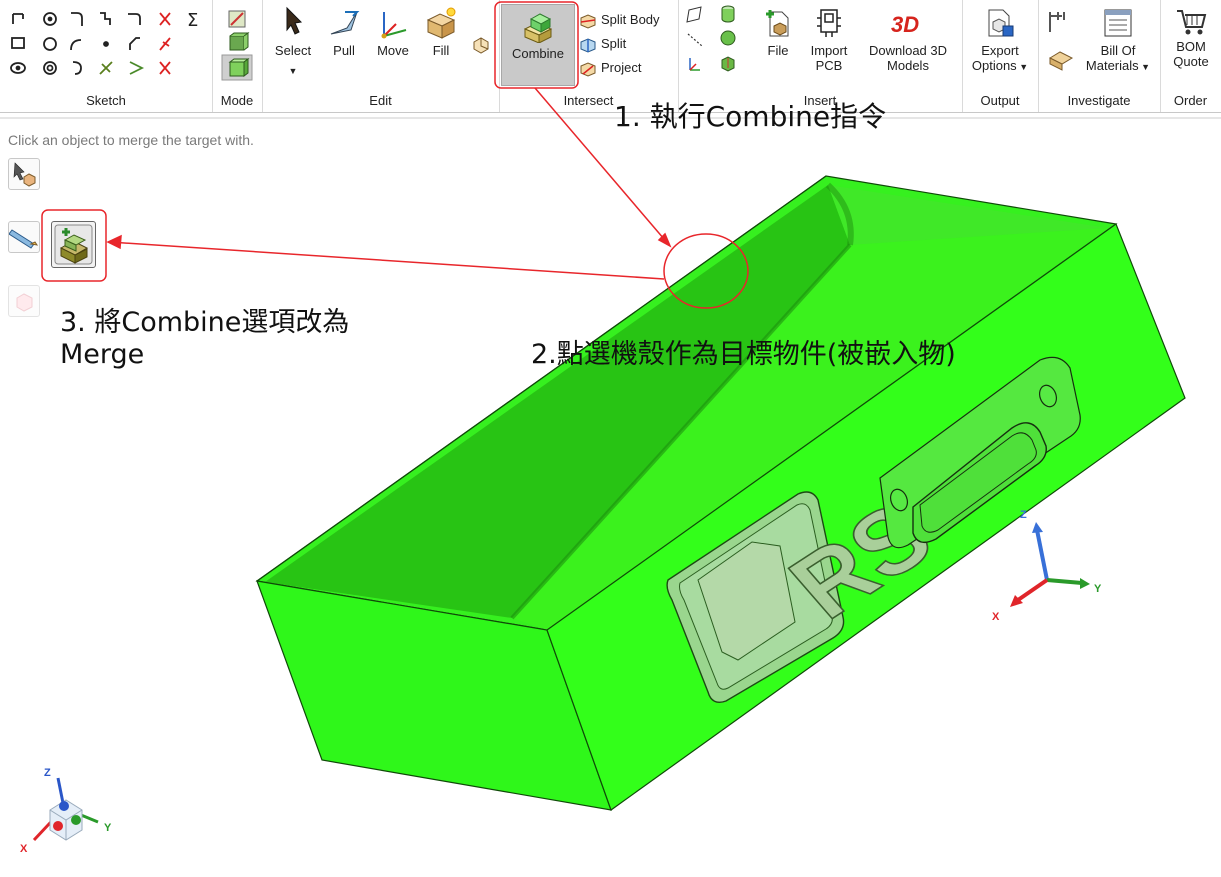 The height and width of the screenshot is (877, 1221). Describe the element at coordinates (743, 354) in the screenshot. I see `annotation-step-2: 2.點選機殼作為目標物件(被嵌入物)` at that location.